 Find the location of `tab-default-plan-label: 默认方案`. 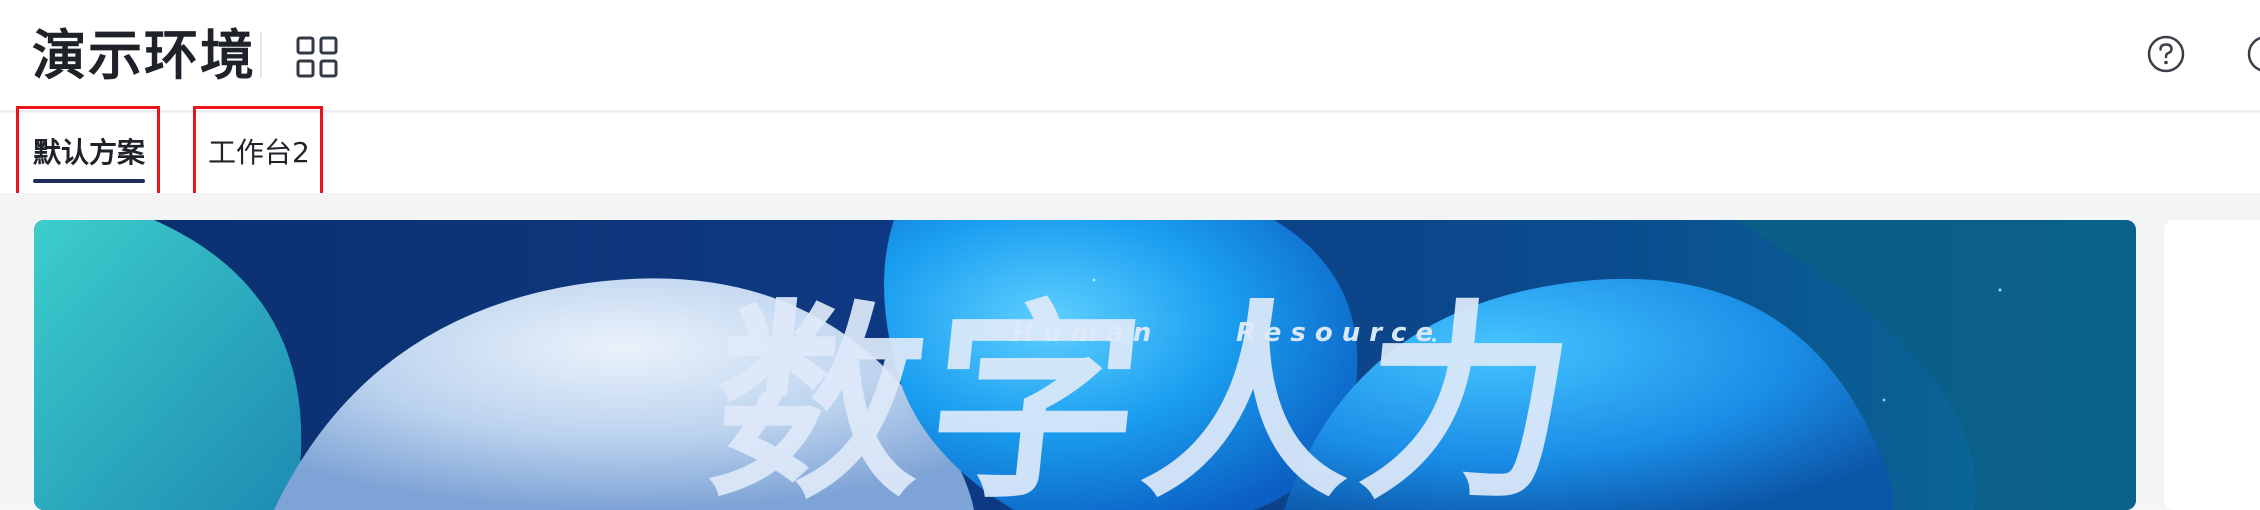

tab-default-plan-label: 默认方案 is located at coordinates (89, 152).